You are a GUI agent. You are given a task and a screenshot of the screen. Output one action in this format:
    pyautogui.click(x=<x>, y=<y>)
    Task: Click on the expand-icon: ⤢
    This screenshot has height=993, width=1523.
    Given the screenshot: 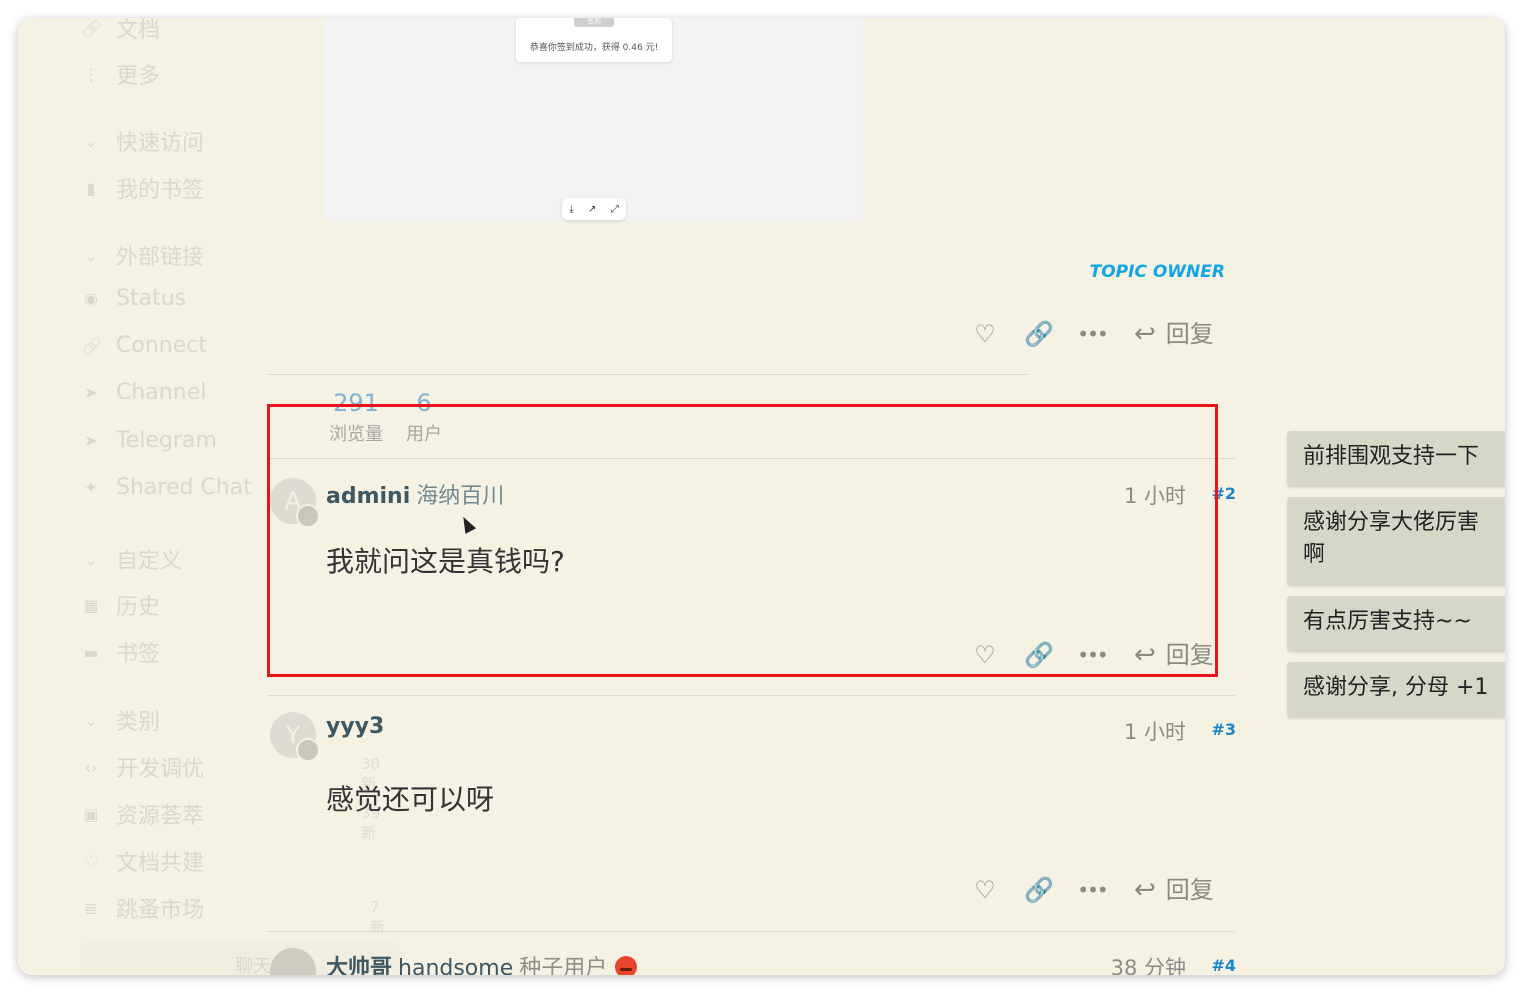 What is the action you would take?
    pyautogui.click(x=615, y=209)
    